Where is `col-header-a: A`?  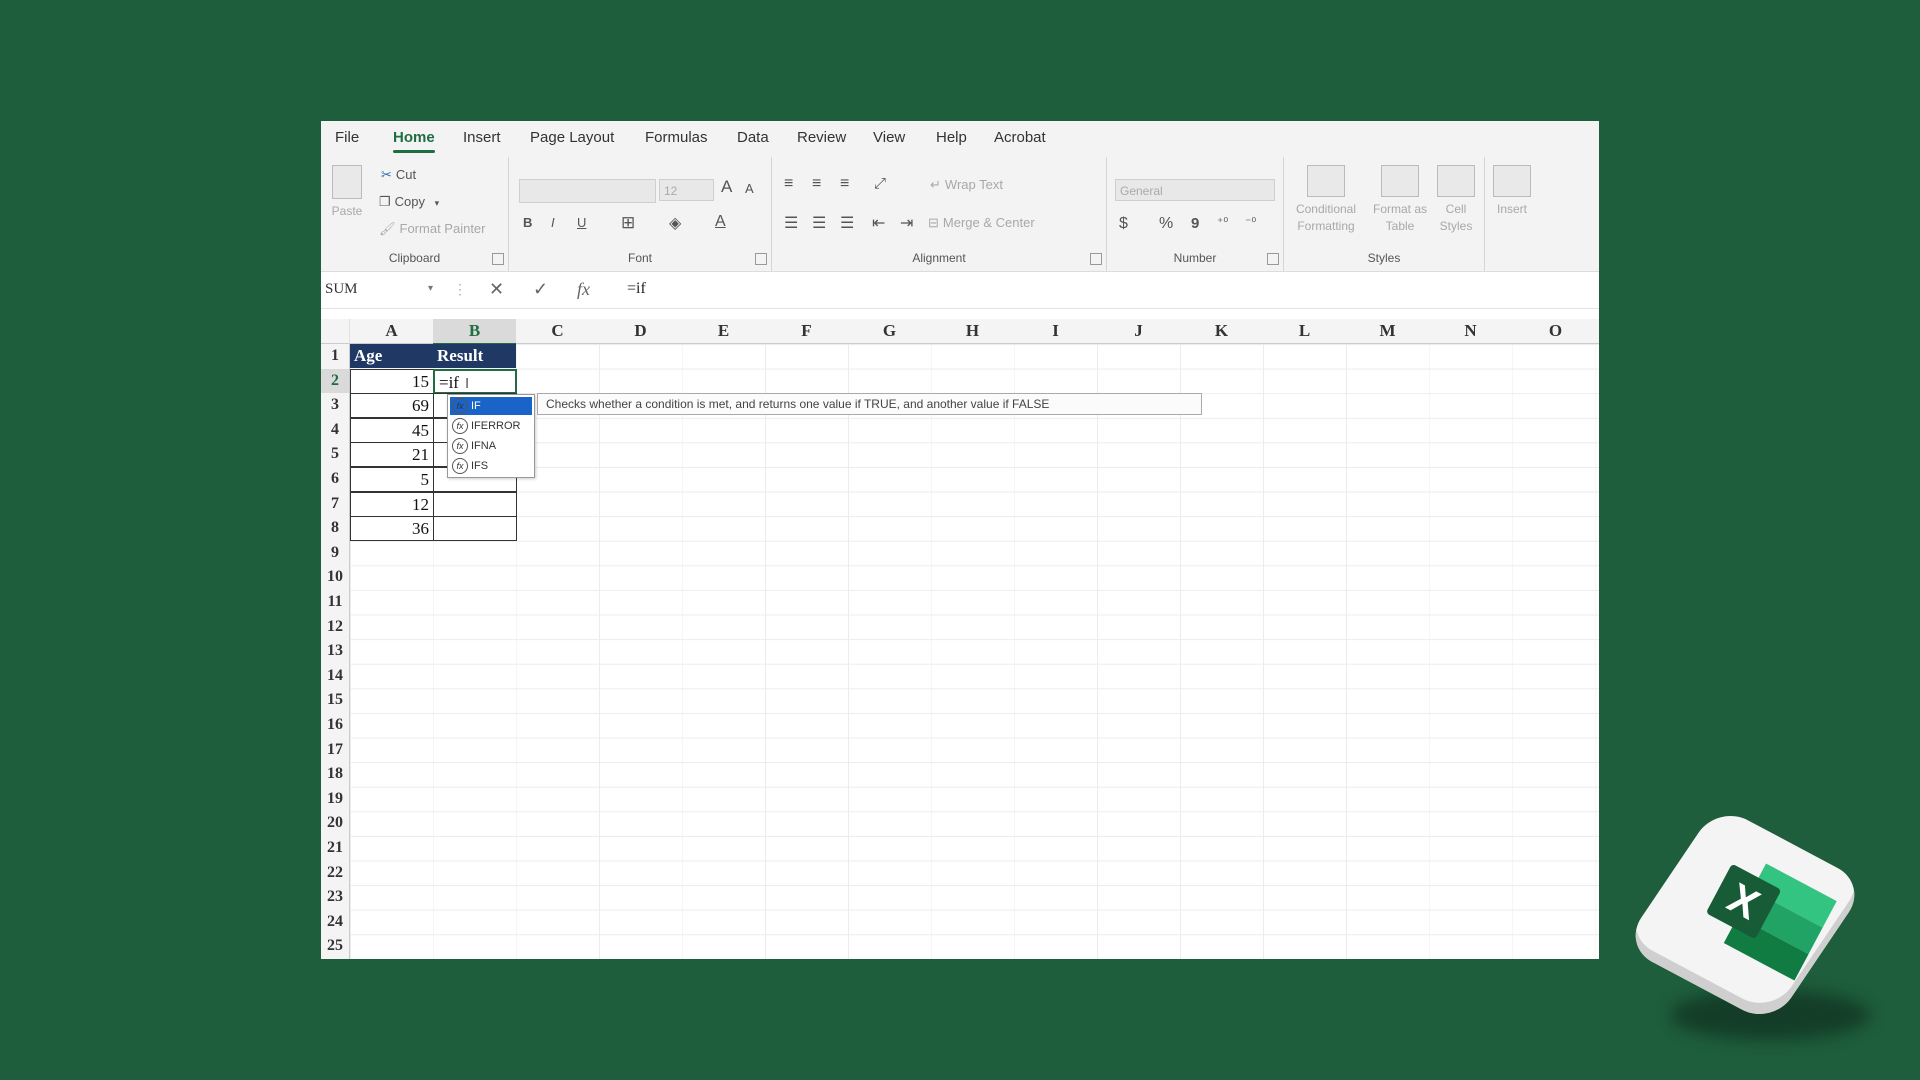 col-header-a: A is located at coordinates (392, 331).